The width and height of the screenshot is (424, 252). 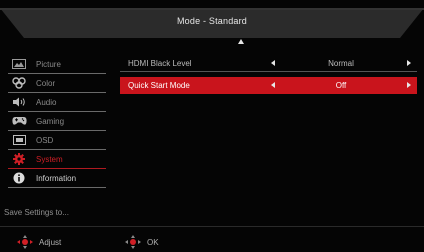 What do you see at coordinates (268, 63) in the screenshot?
I see `setting-row-hdmi-black-level: HDMI Black Level Normal` at bounding box center [268, 63].